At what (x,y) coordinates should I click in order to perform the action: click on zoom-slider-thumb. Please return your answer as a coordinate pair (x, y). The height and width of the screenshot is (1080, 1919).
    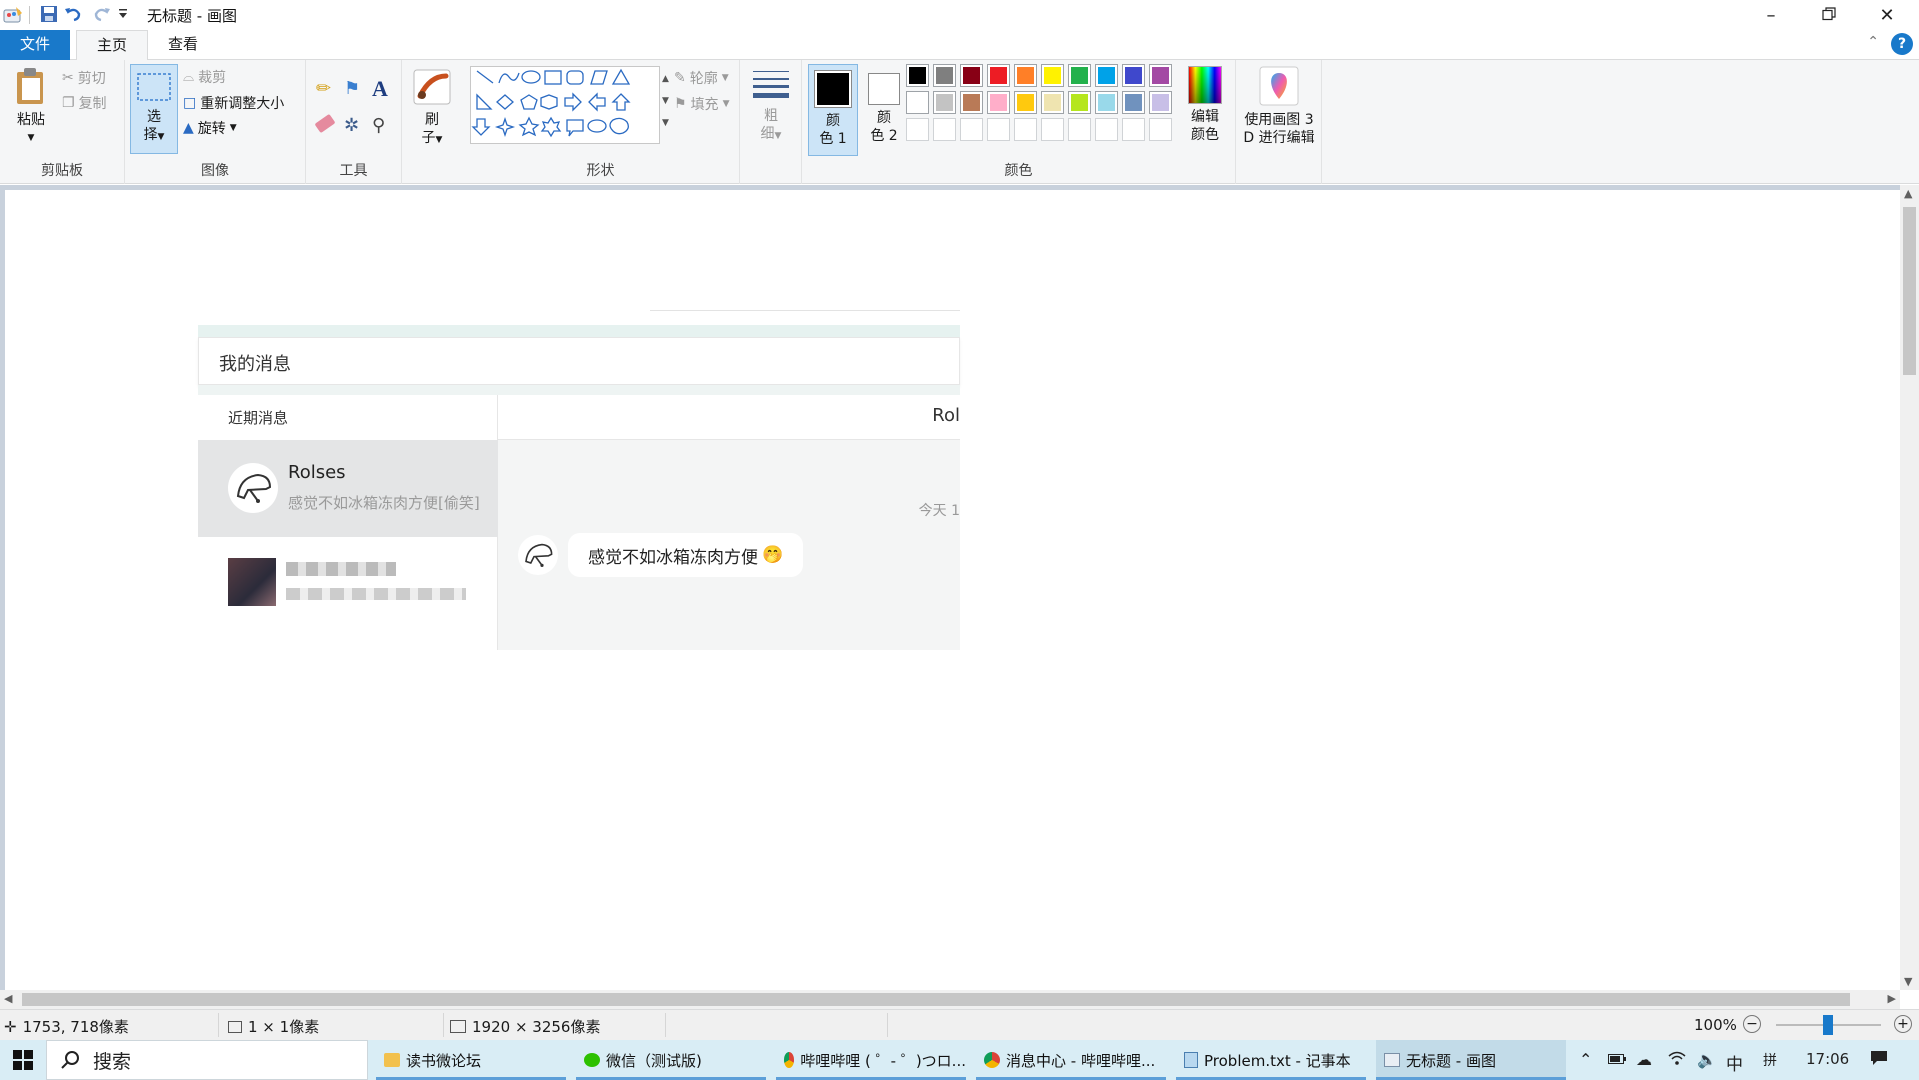
    Looking at the image, I should click on (1828, 1025).